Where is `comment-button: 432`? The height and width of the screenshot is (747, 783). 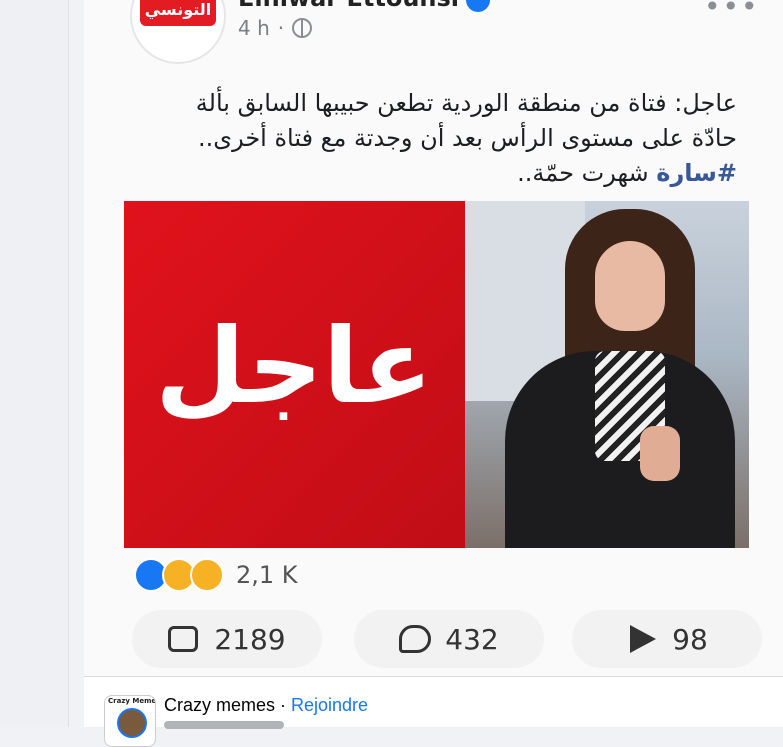 comment-button: 432 is located at coordinates (449, 639).